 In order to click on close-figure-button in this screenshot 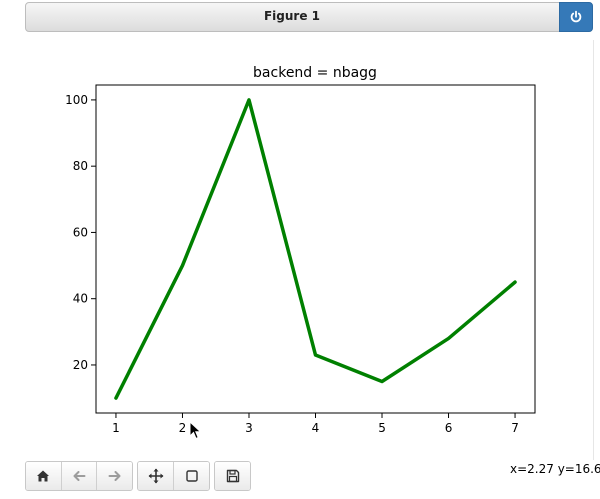, I will do `click(576, 17)`.